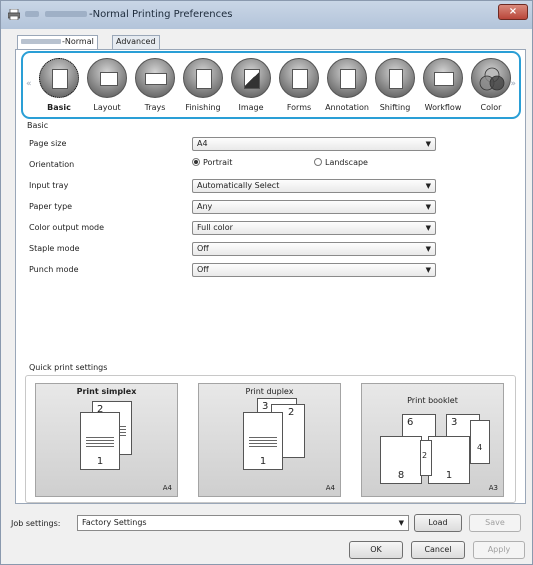 The height and width of the screenshot is (565, 533). I want to click on printer-icon, so click(14, 14).